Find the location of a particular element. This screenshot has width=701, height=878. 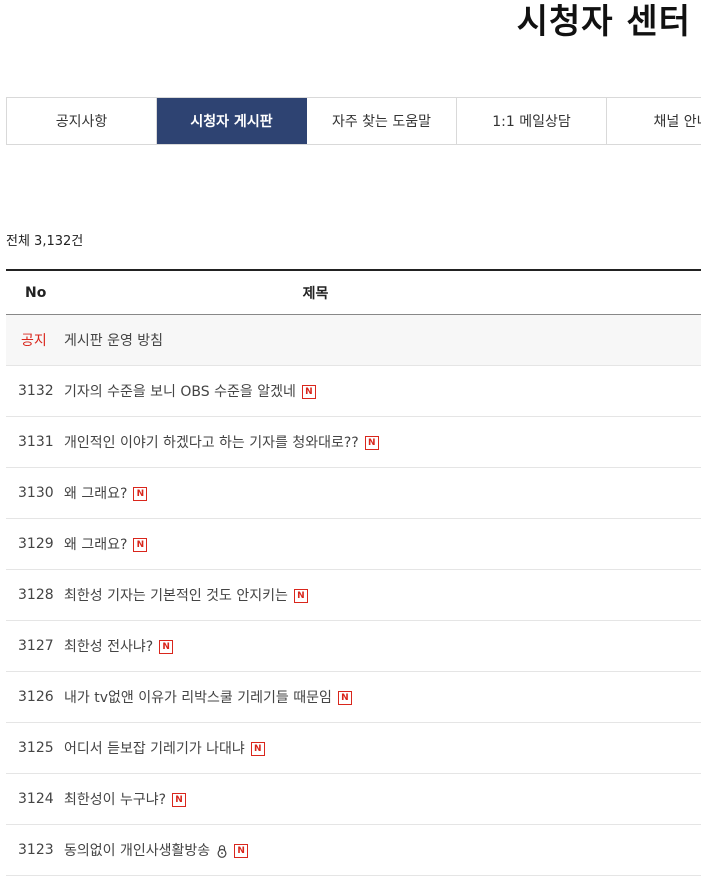

notice-row: 공지 게시판 운영 방침 is located at coordinates (353, 340).